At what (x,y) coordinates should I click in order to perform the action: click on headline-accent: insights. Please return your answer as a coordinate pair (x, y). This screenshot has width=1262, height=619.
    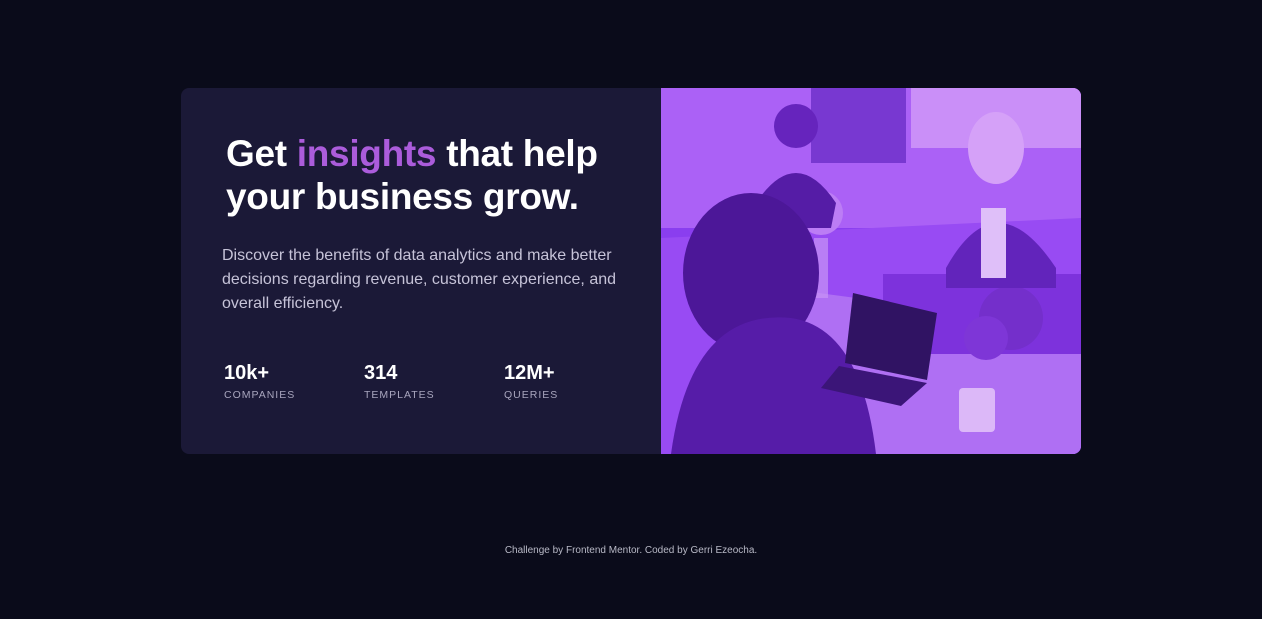
    Looking at the image, I should click on (366, 153).